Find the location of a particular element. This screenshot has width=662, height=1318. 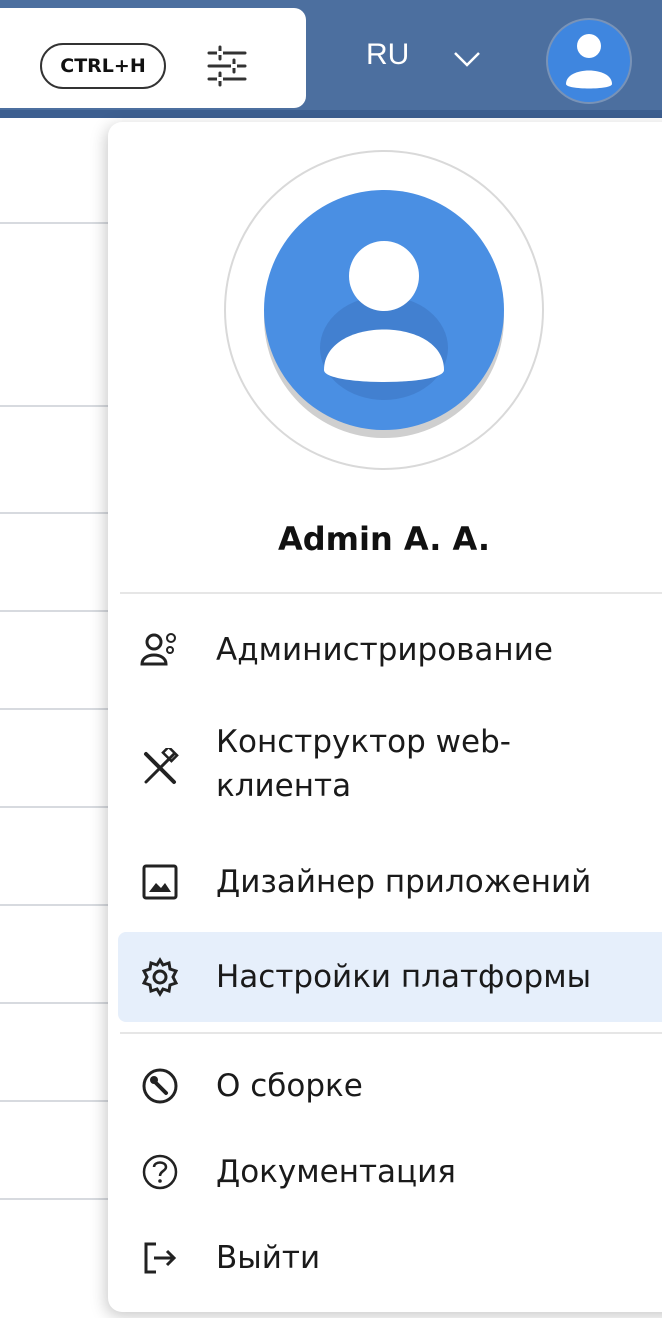

menu-item-administration: Администрирование is located at coordinates (390, 650).